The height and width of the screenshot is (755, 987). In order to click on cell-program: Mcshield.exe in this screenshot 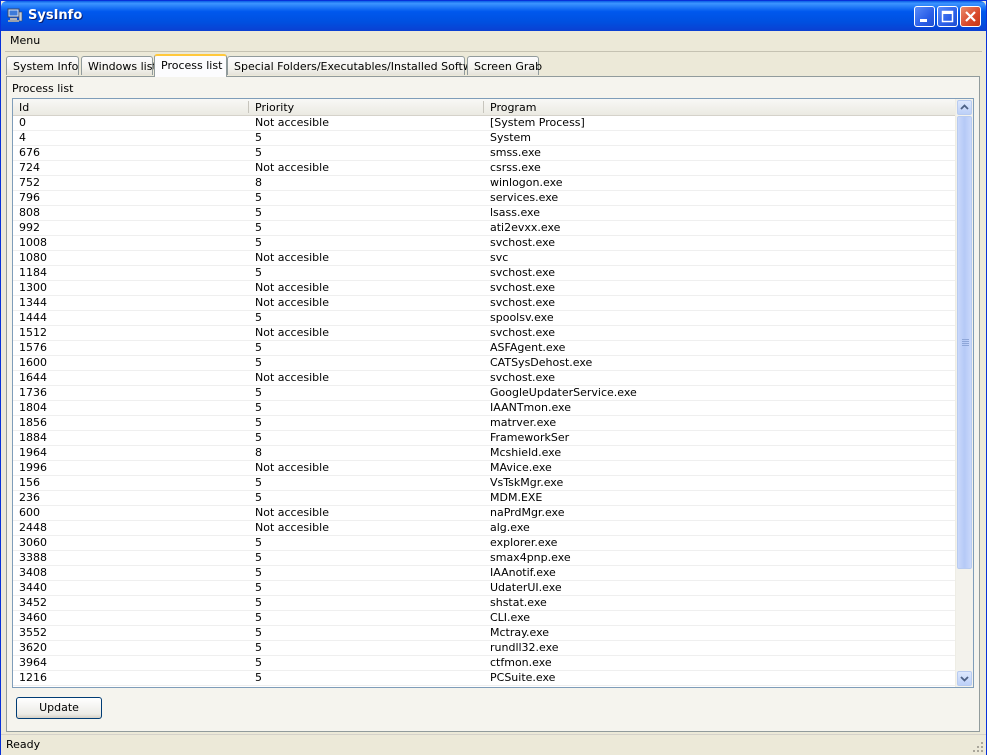, I will do `click(526, 452)`.